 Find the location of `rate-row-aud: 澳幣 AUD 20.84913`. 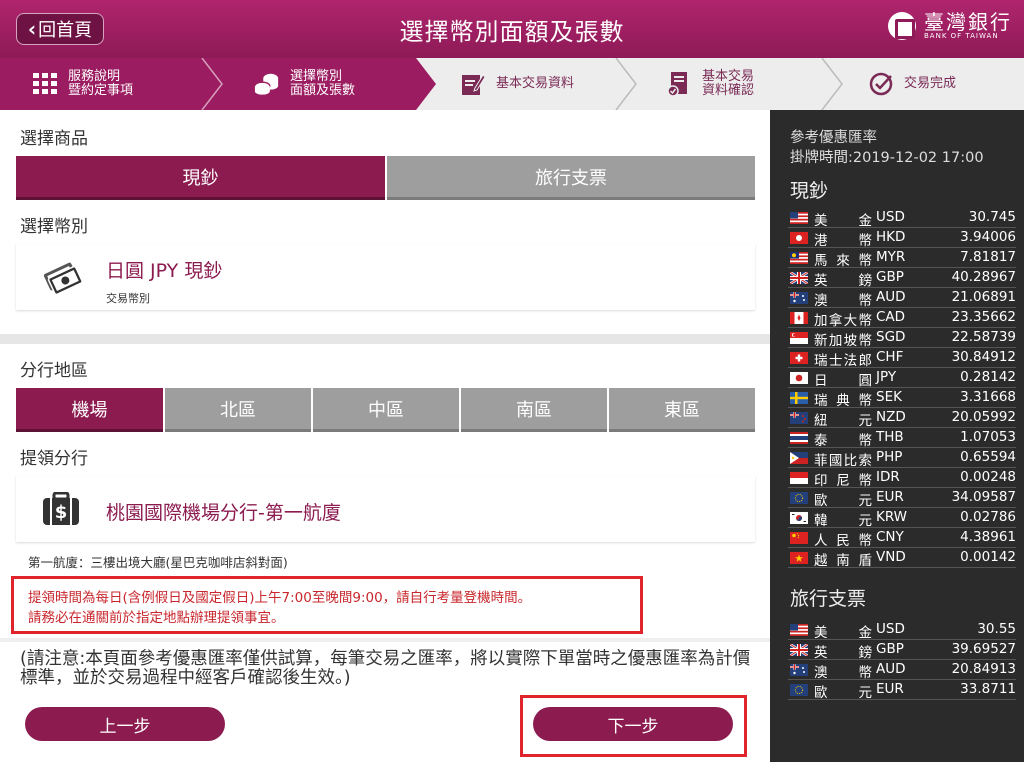

rate-row-aud: 澳幣 AUD 20.84913 is located at coordinates (902, 670).